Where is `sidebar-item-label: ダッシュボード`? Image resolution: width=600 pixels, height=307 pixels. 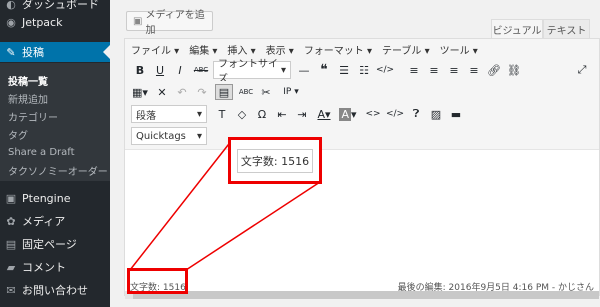
sidebar-item-label: ダッシュボード is located at coordinates (60, 5).